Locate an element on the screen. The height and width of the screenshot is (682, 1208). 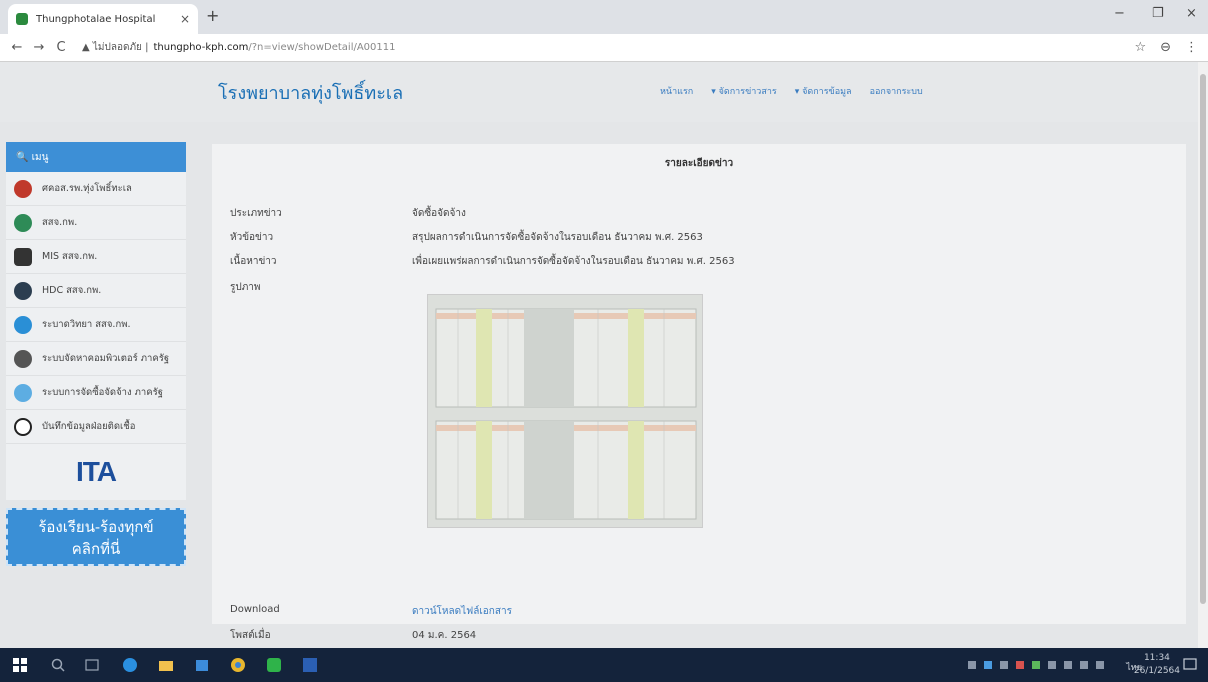
sidebar-item-label: ระบบการจัดซื้อจัดจ้าง ภาครัฐ is located at coordinates (102, 392).